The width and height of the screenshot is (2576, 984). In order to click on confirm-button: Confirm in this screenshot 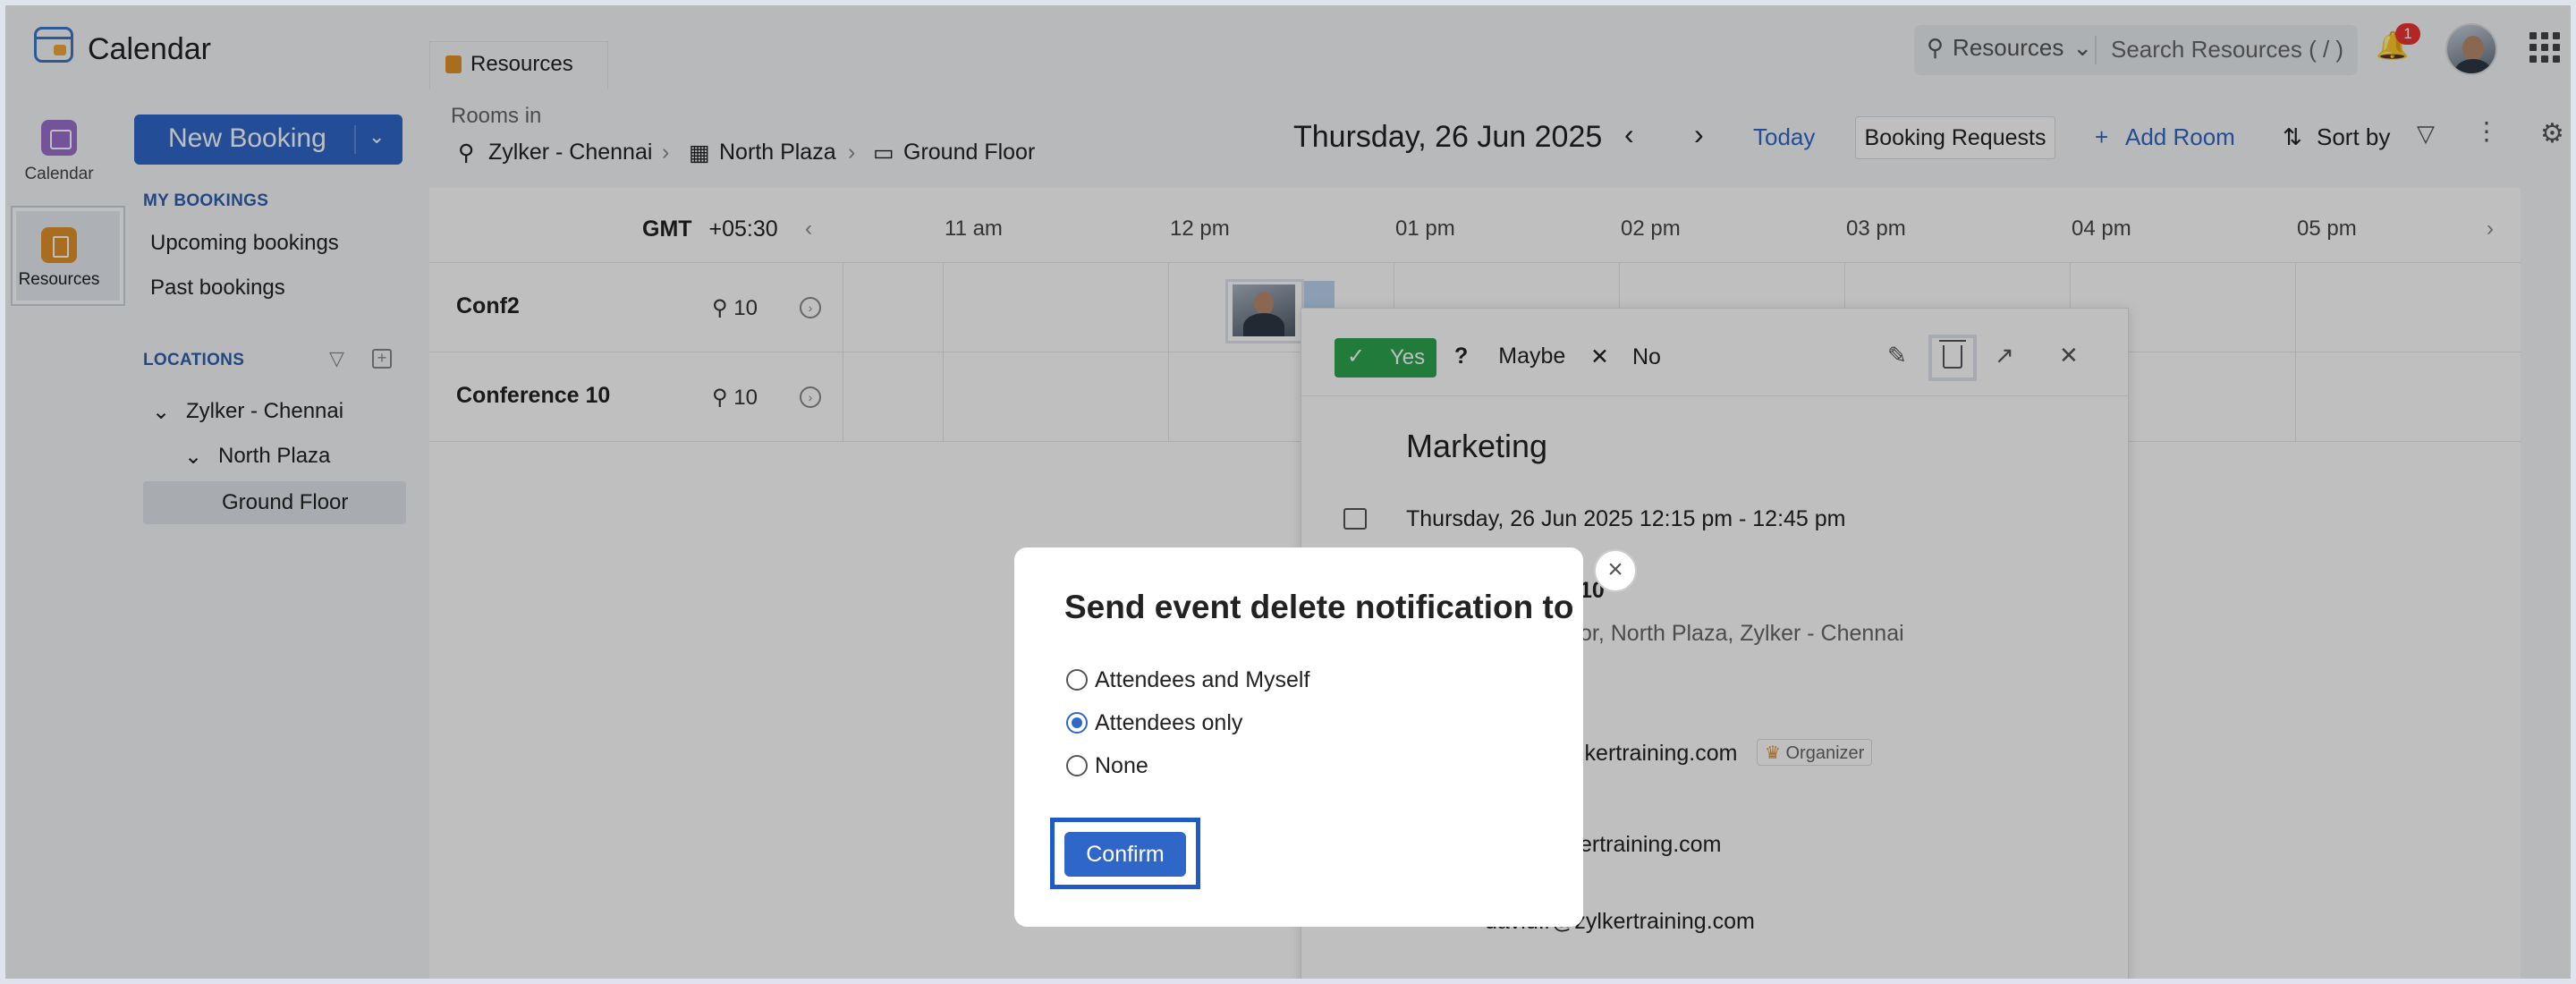, I will do `click(1125, 854)`.